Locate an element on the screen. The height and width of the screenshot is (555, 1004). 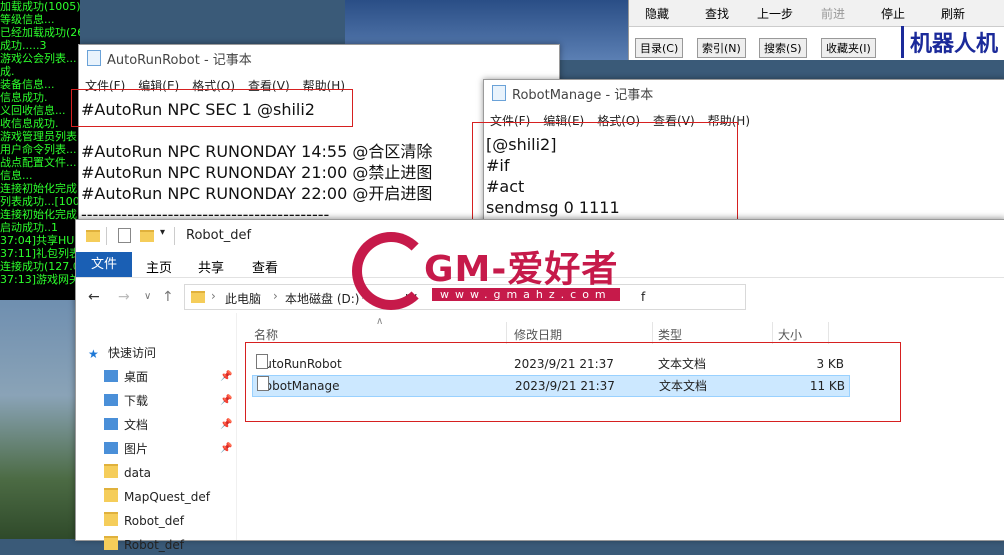
console-line: 信息成功. is located at coordinates (24, 97).